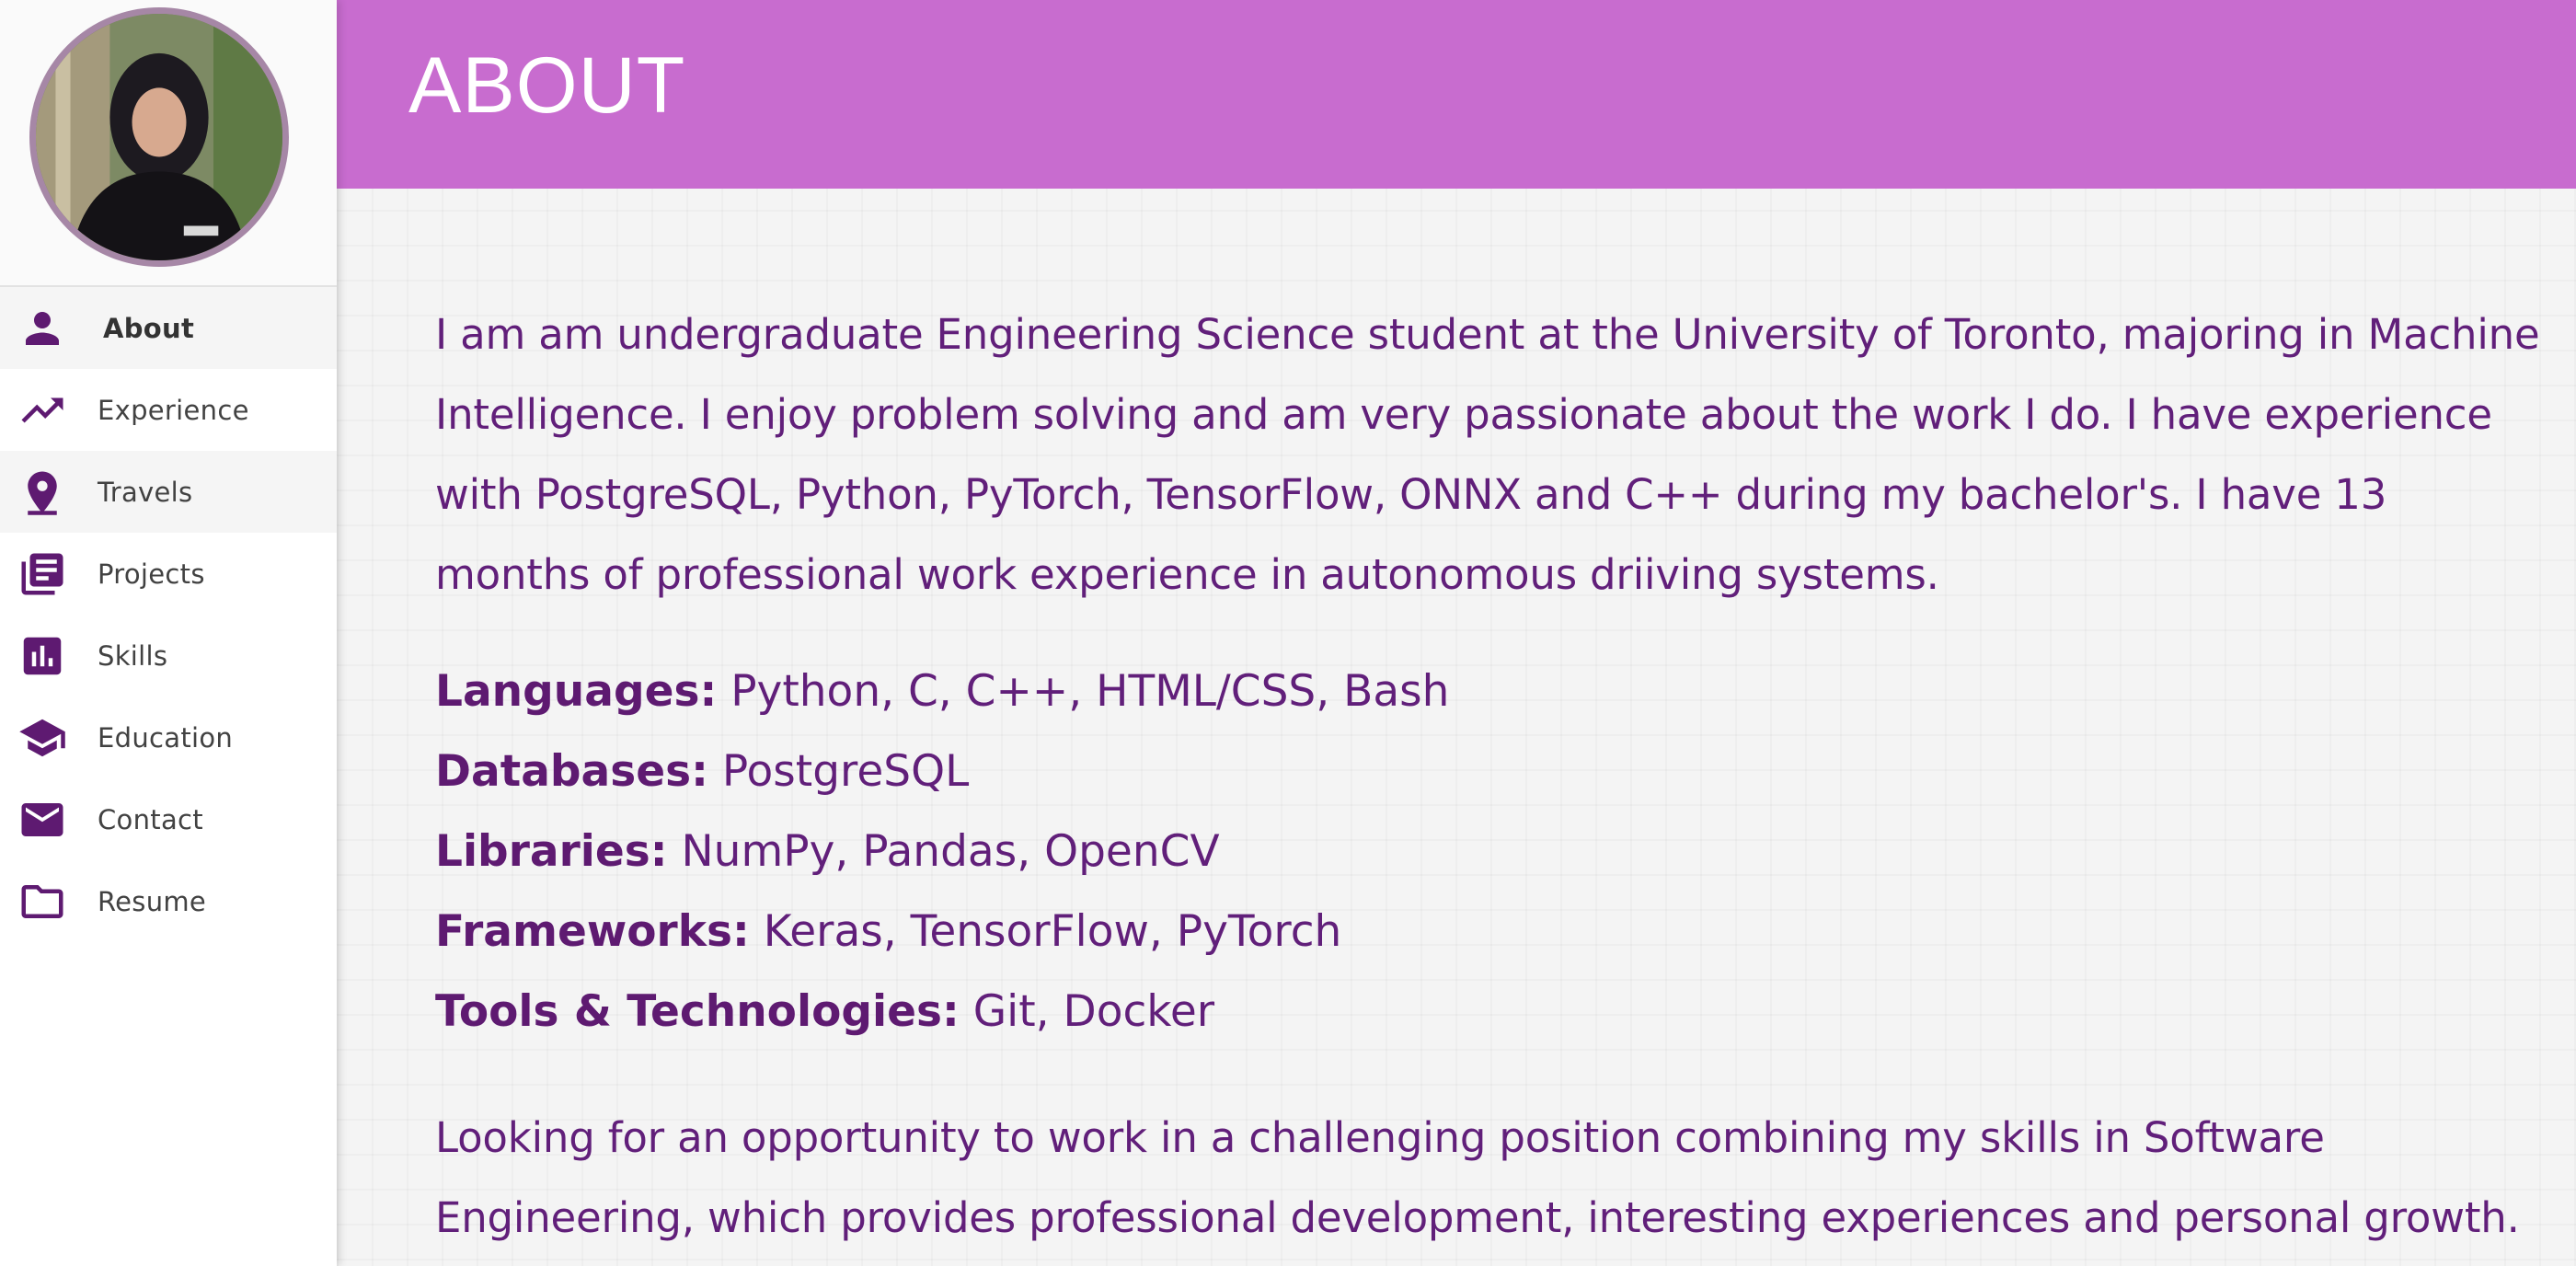 This screenshot has height=1266, width=2576. I want to click on location-pin-icon, so click(42, 492).